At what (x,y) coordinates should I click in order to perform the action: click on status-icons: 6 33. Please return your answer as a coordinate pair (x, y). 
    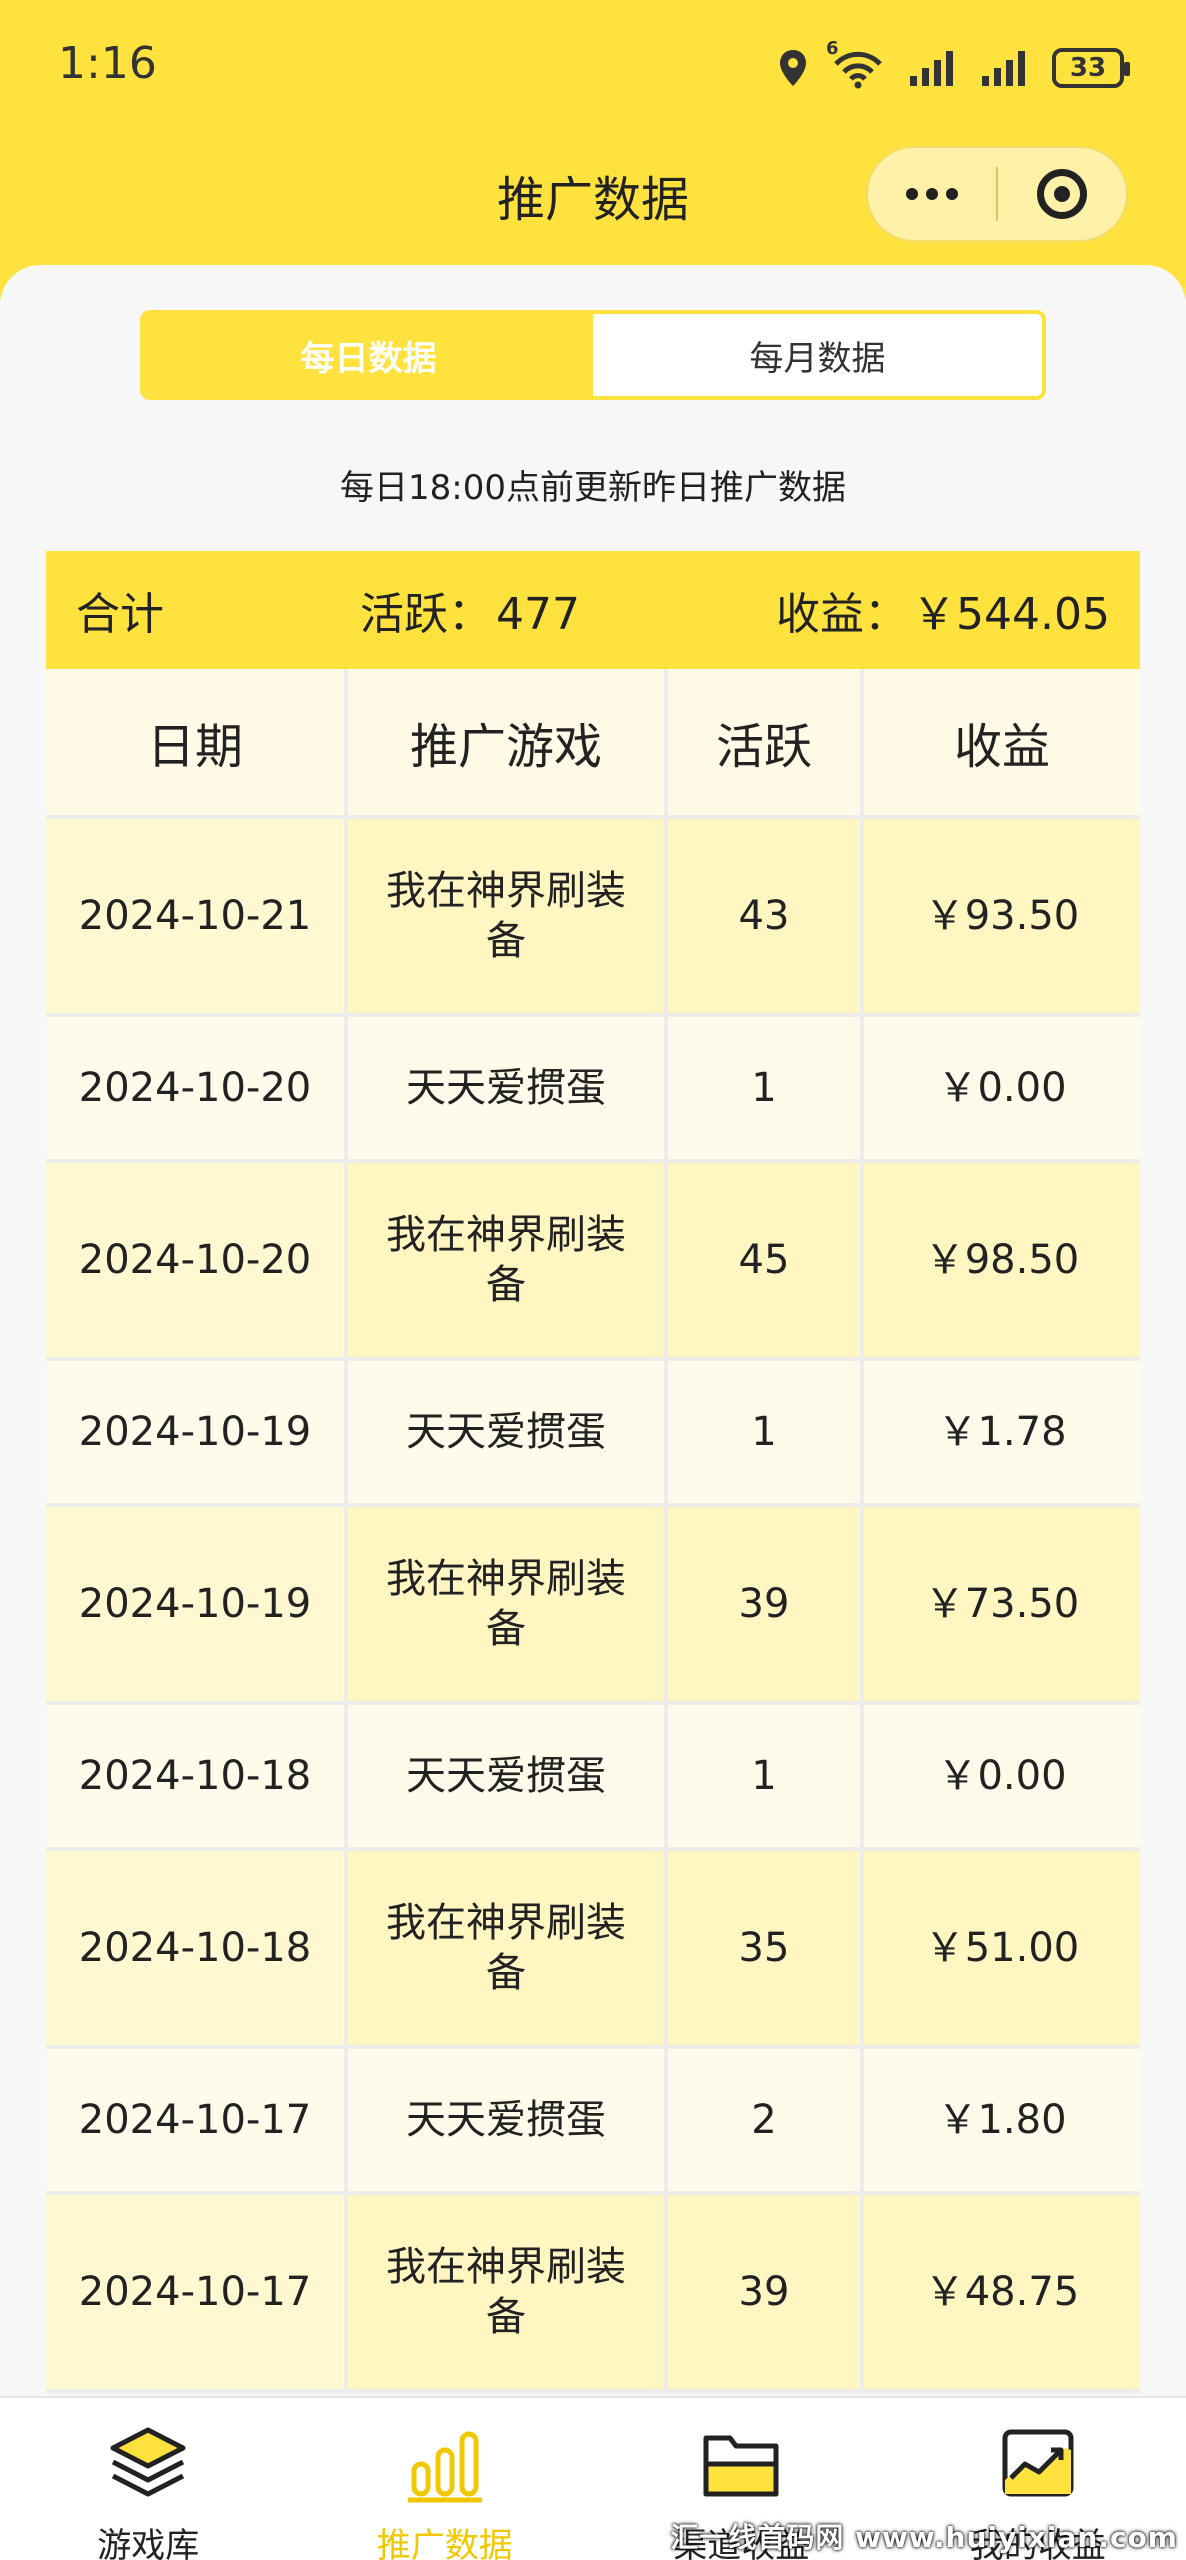
    Looking at the image, I should click on (954, 65).